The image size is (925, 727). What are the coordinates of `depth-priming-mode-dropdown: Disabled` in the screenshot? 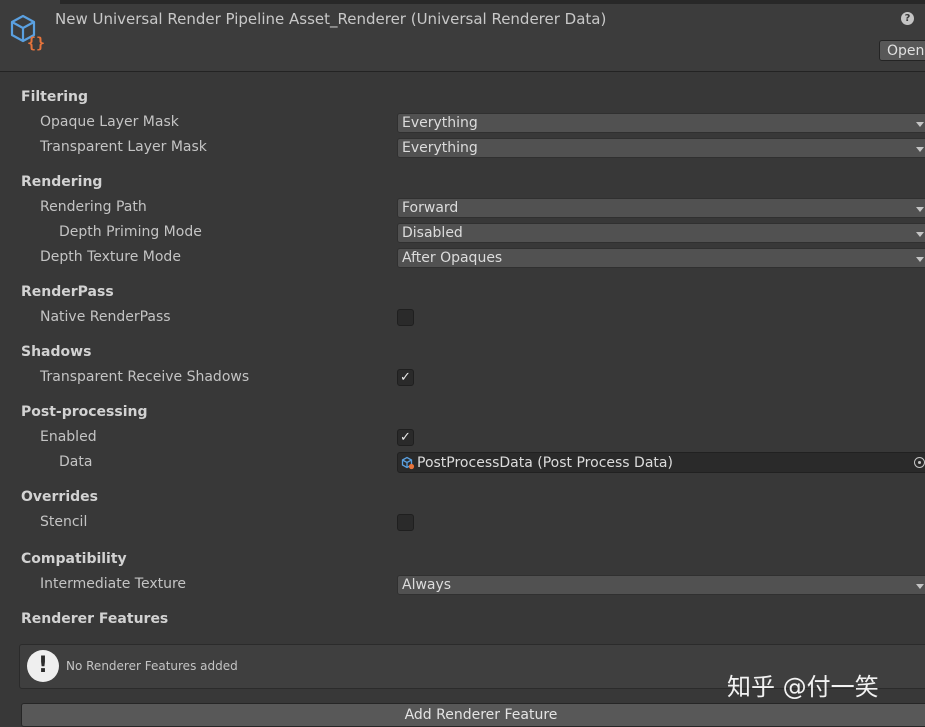 It's located at (661, 233).